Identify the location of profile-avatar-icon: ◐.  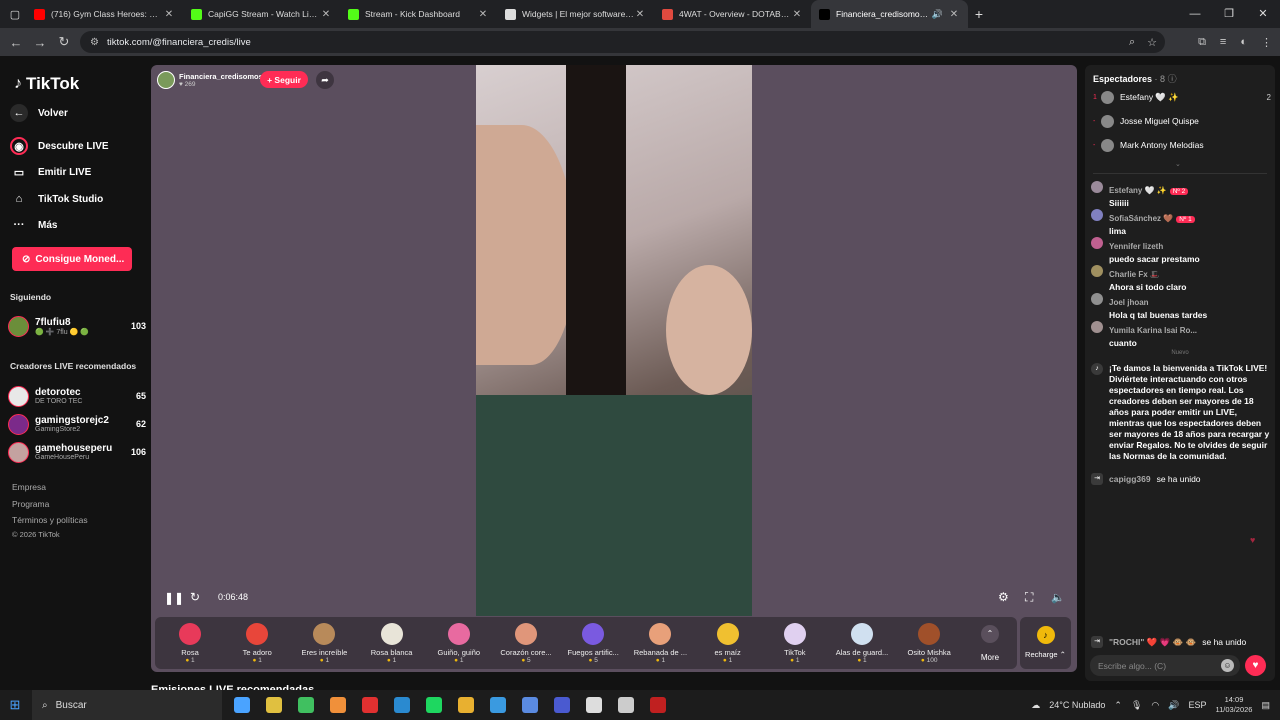
(1243, 42).